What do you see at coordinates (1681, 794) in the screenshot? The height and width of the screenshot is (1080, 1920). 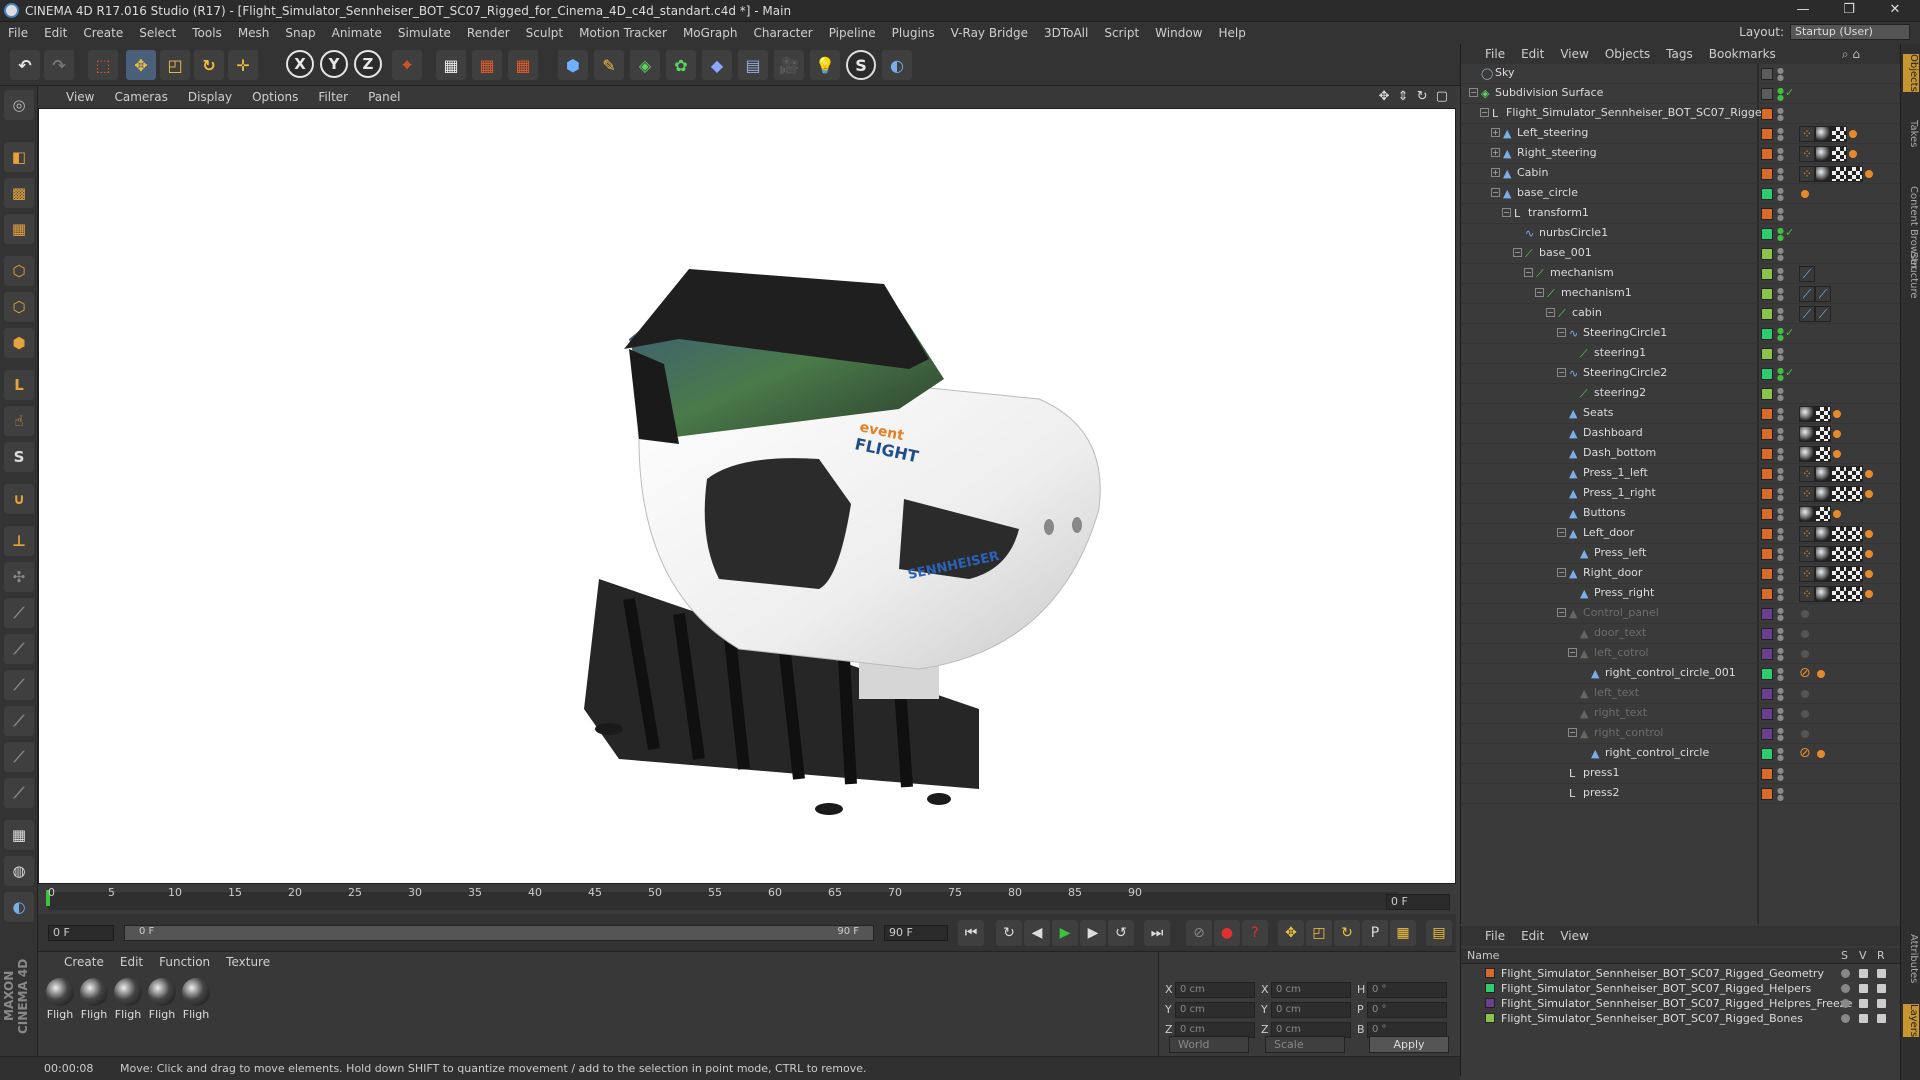 I see `object-row-press2: Lpress2 ● ●` at bounding box center [1681, 794].